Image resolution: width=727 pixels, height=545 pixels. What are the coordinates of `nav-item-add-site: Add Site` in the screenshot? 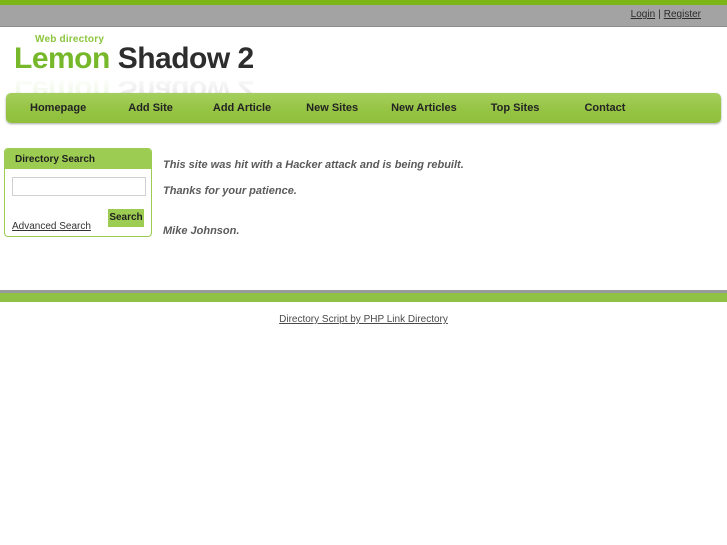 It's located at (150, 108).